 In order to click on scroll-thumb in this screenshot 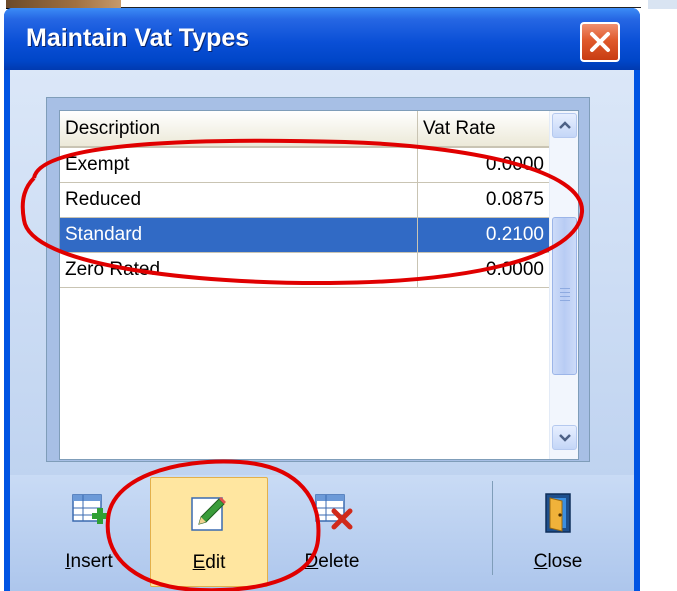, I will do `click(564, 296)`.